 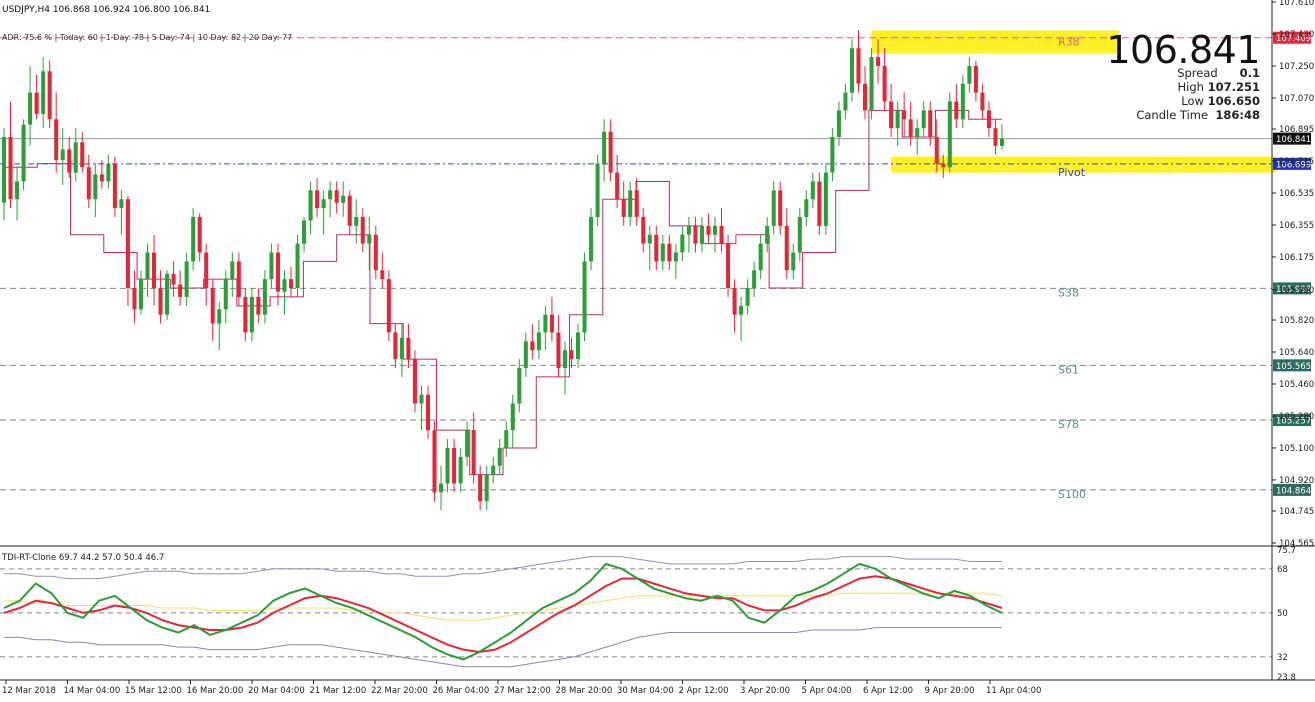 What do you see at coordinates (1293, 491) in the screenshot?
I see `price-tag-label: 104.864` at bounding box center [1293, 491].